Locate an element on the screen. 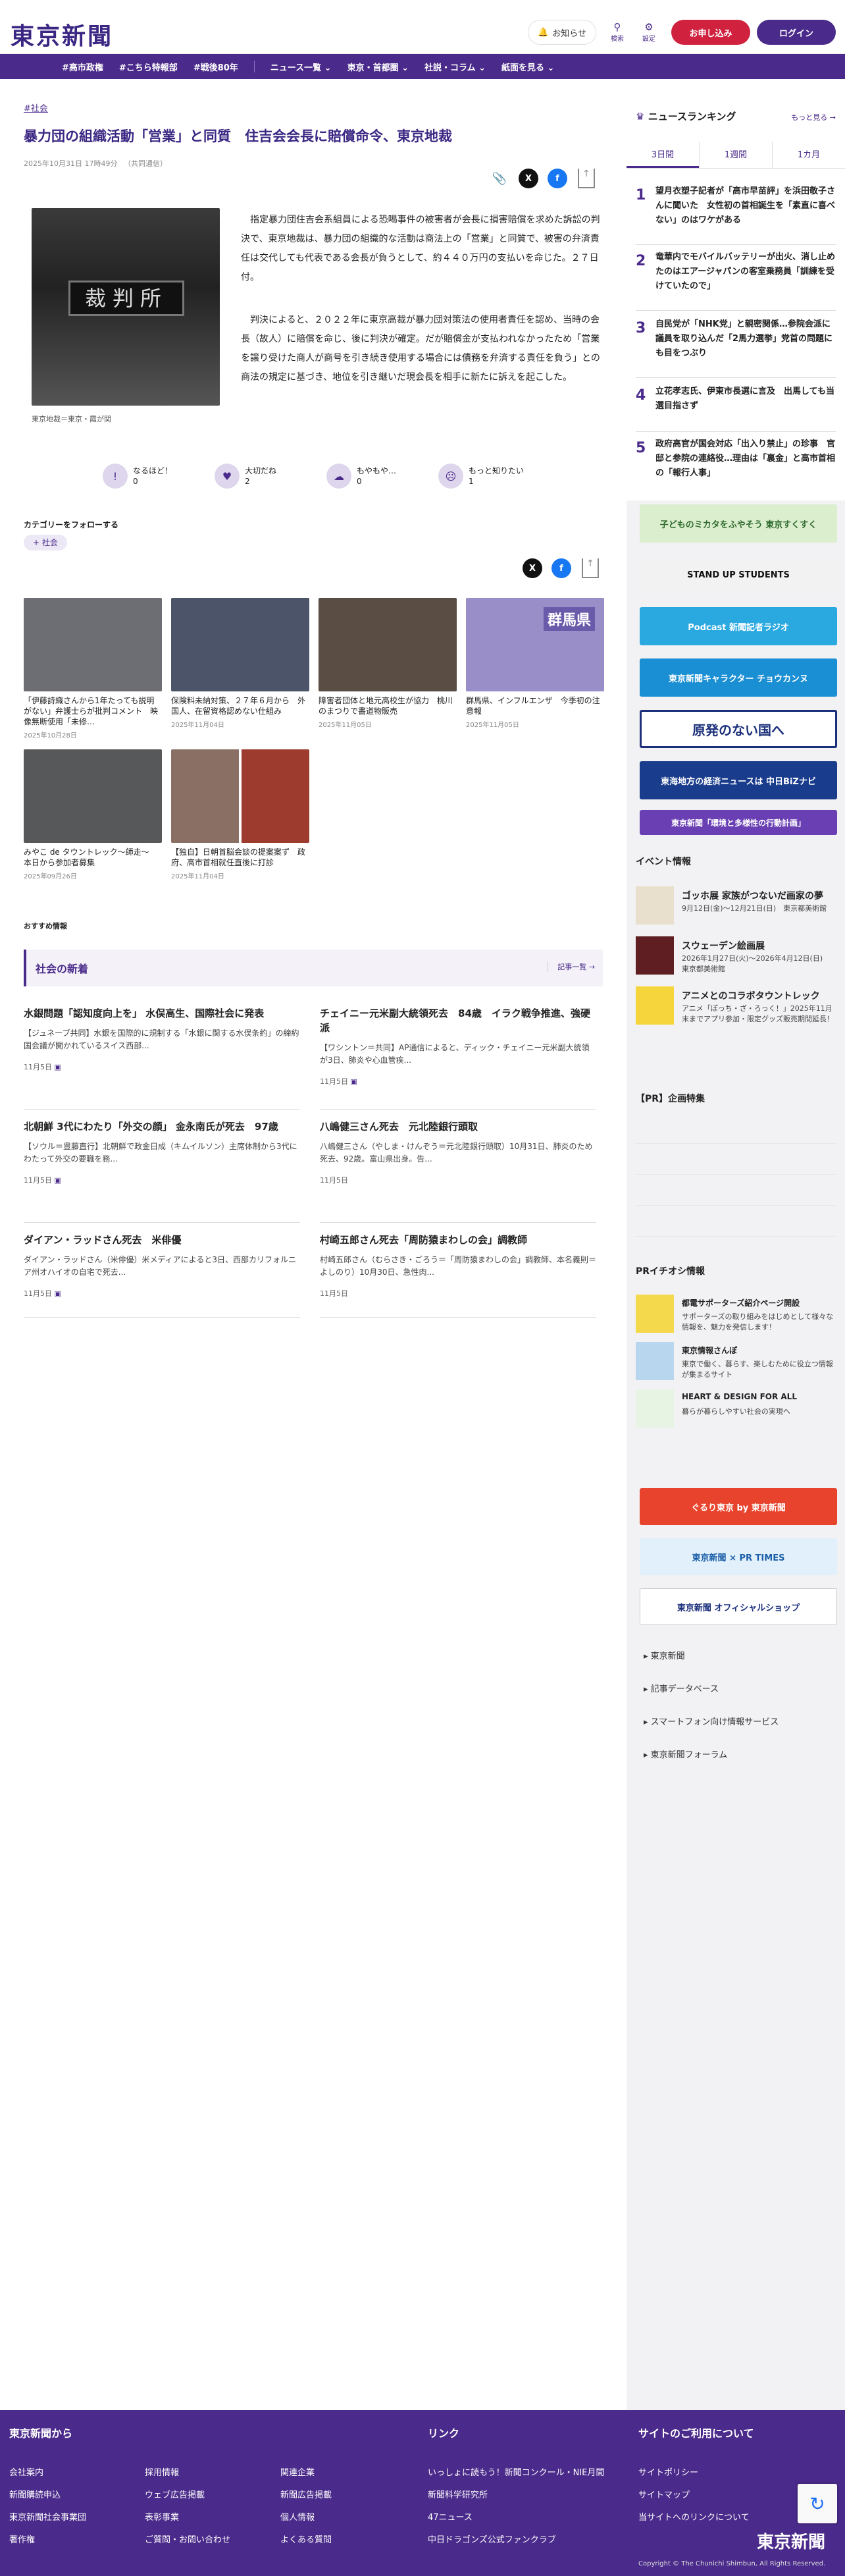 This screenshot has height=2576, width=845. login-button: ログイン is located at coordinates (797, 32).